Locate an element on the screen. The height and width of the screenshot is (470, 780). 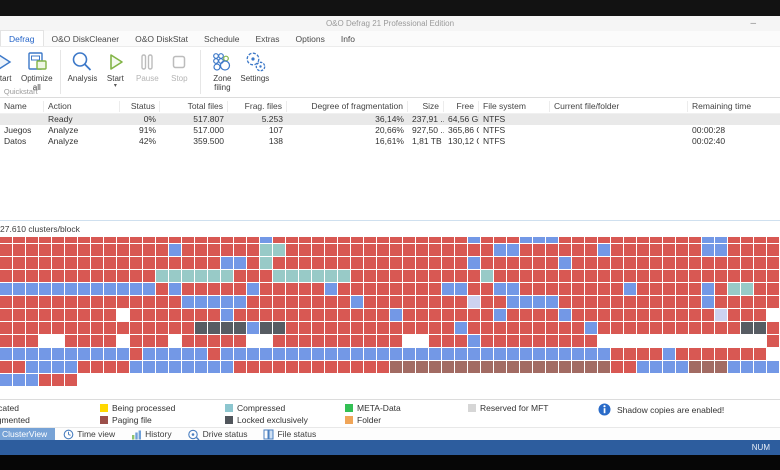
legend-item-paging-file: Paging file is located at coordinates (126, 420).